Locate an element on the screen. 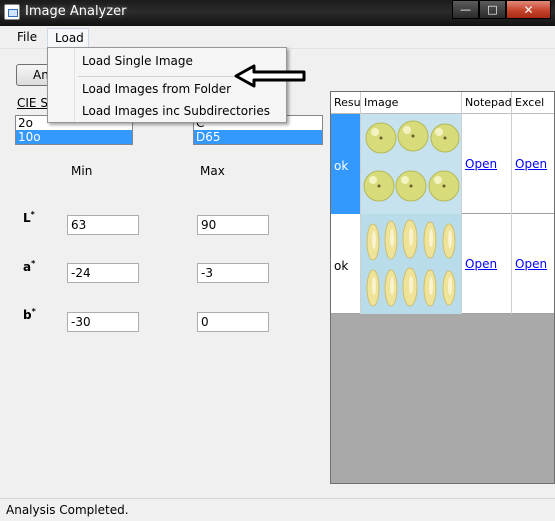 Image resolution: width=555 pixels, height=521 pixels. minimize-button: — is located at coordinates (465, 9).